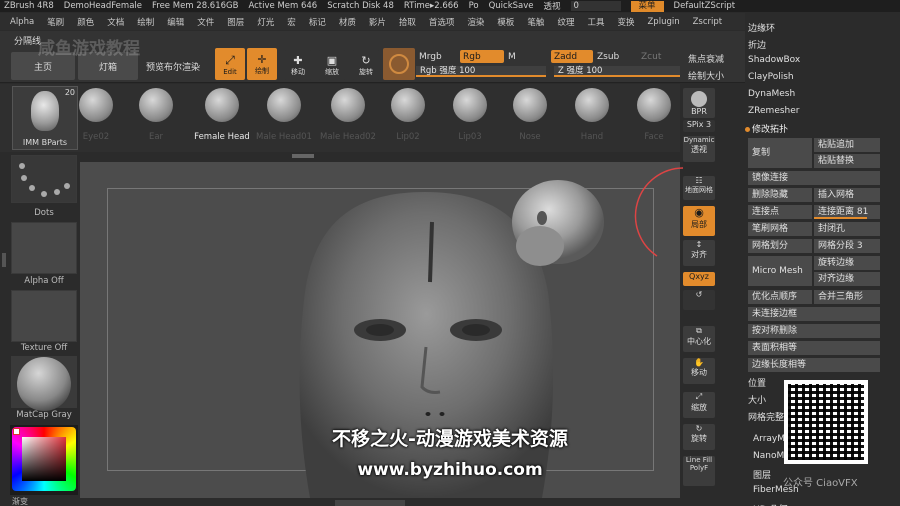  What do you see at coordinates (780, 229) in the screenshot?
I see `mesh-from-brush-button: 笔刷网格` at bounding box center [780, 229].